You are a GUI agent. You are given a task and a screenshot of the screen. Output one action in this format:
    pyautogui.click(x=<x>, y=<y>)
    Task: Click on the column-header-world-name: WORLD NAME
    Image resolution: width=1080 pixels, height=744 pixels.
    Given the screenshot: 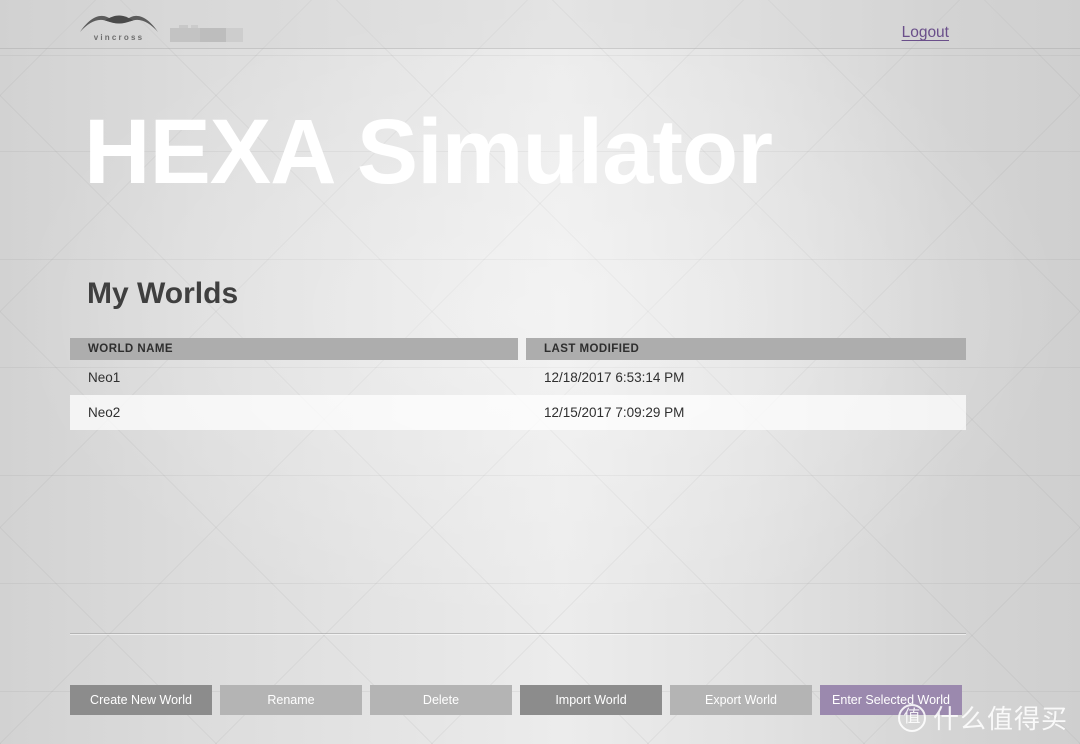 What is the action you would take?
    pyautogui.click(x=294, y=349)
    